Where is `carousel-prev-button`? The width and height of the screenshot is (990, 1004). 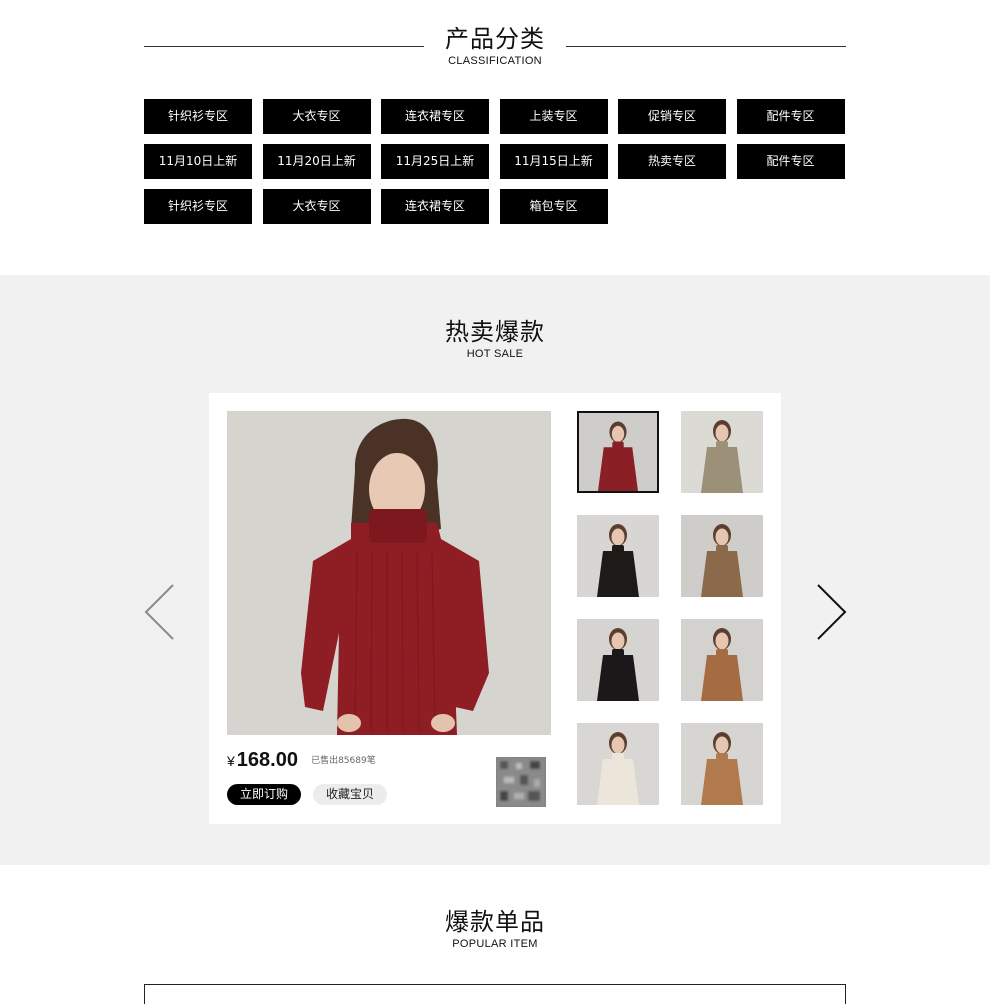 carousel-prev-button is located at coordinates (160, 612).